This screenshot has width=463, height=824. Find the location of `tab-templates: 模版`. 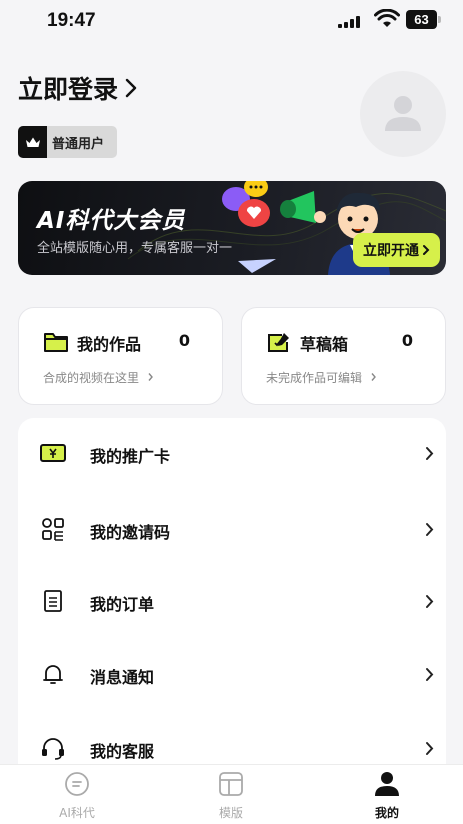

tab-templates: 模版 is located at coordinates (231, 797).